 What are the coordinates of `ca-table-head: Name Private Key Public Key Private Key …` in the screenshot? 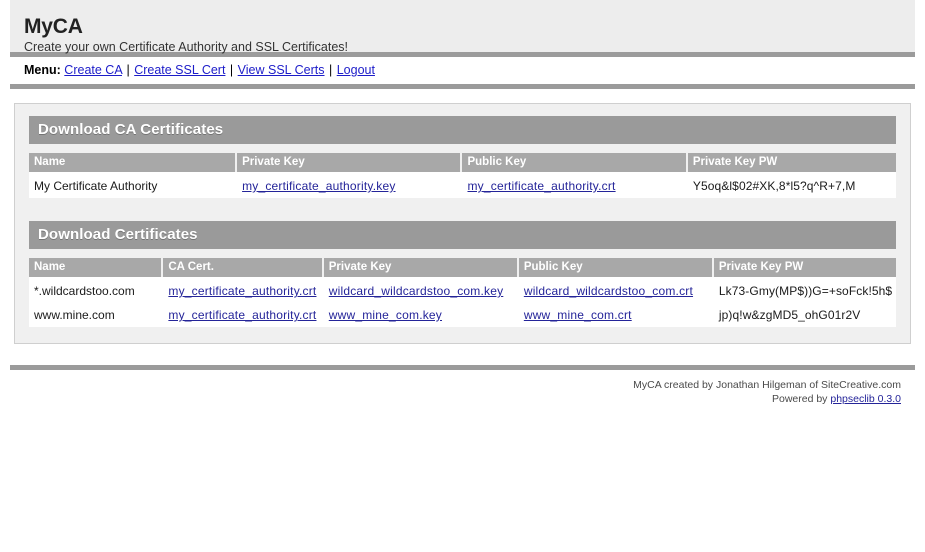 It's located at (462, 162).